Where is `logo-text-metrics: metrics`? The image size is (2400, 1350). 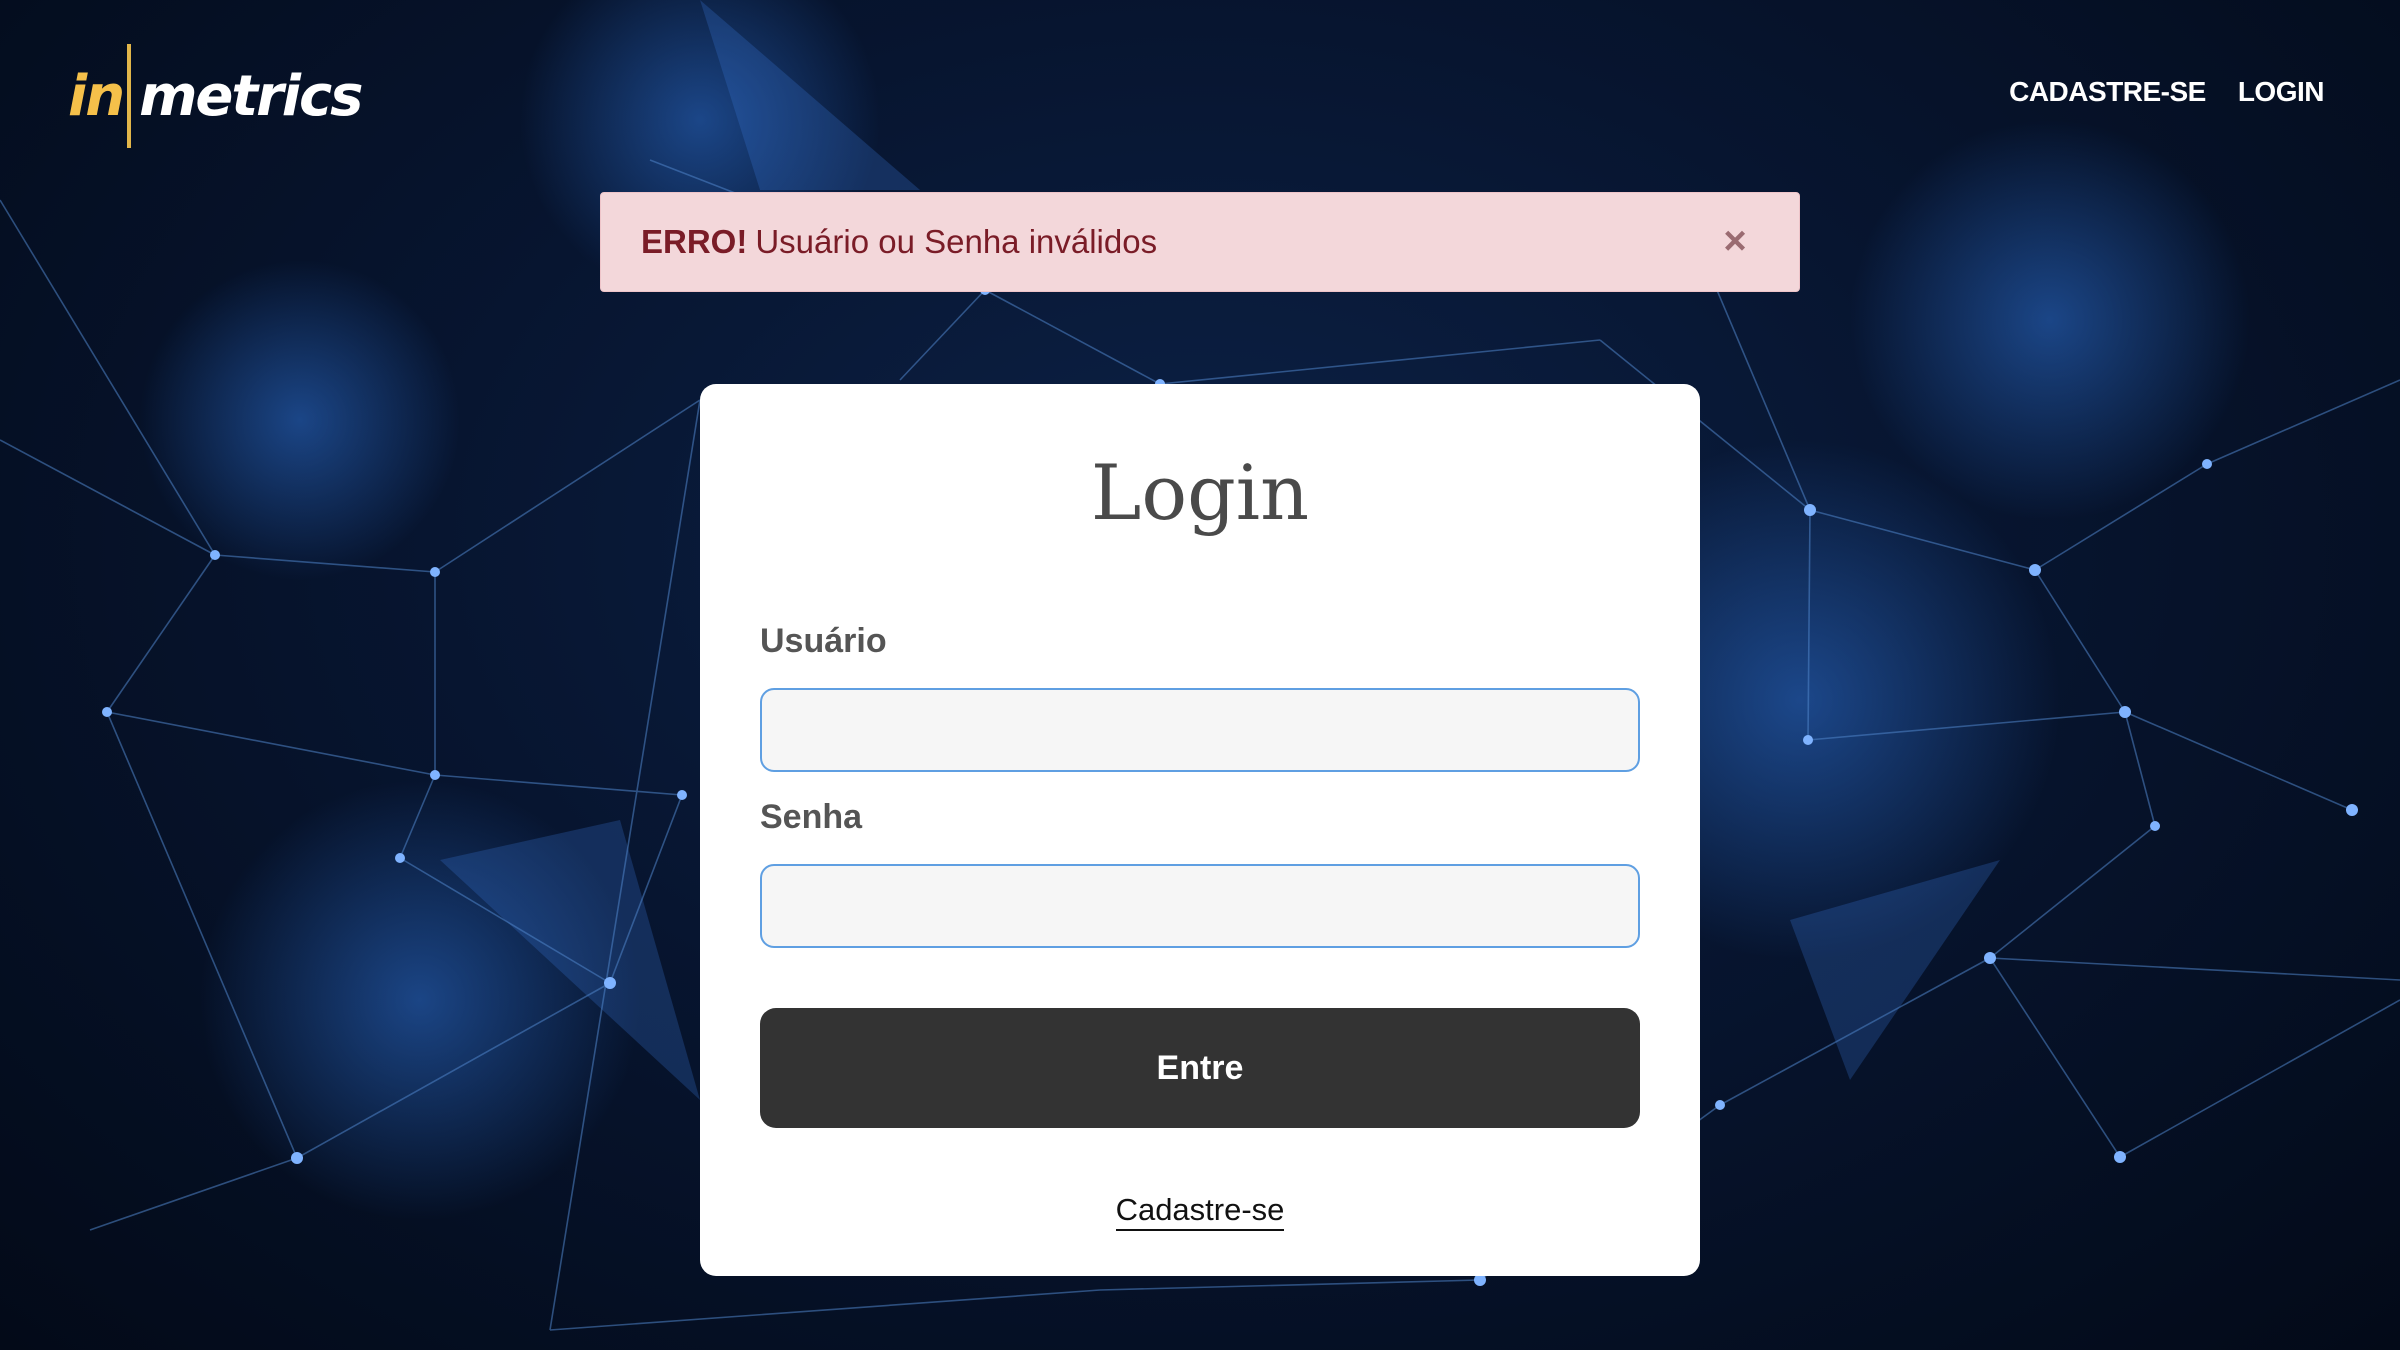 logo-text-metrics: metrics is located at coordinates (251, 96).